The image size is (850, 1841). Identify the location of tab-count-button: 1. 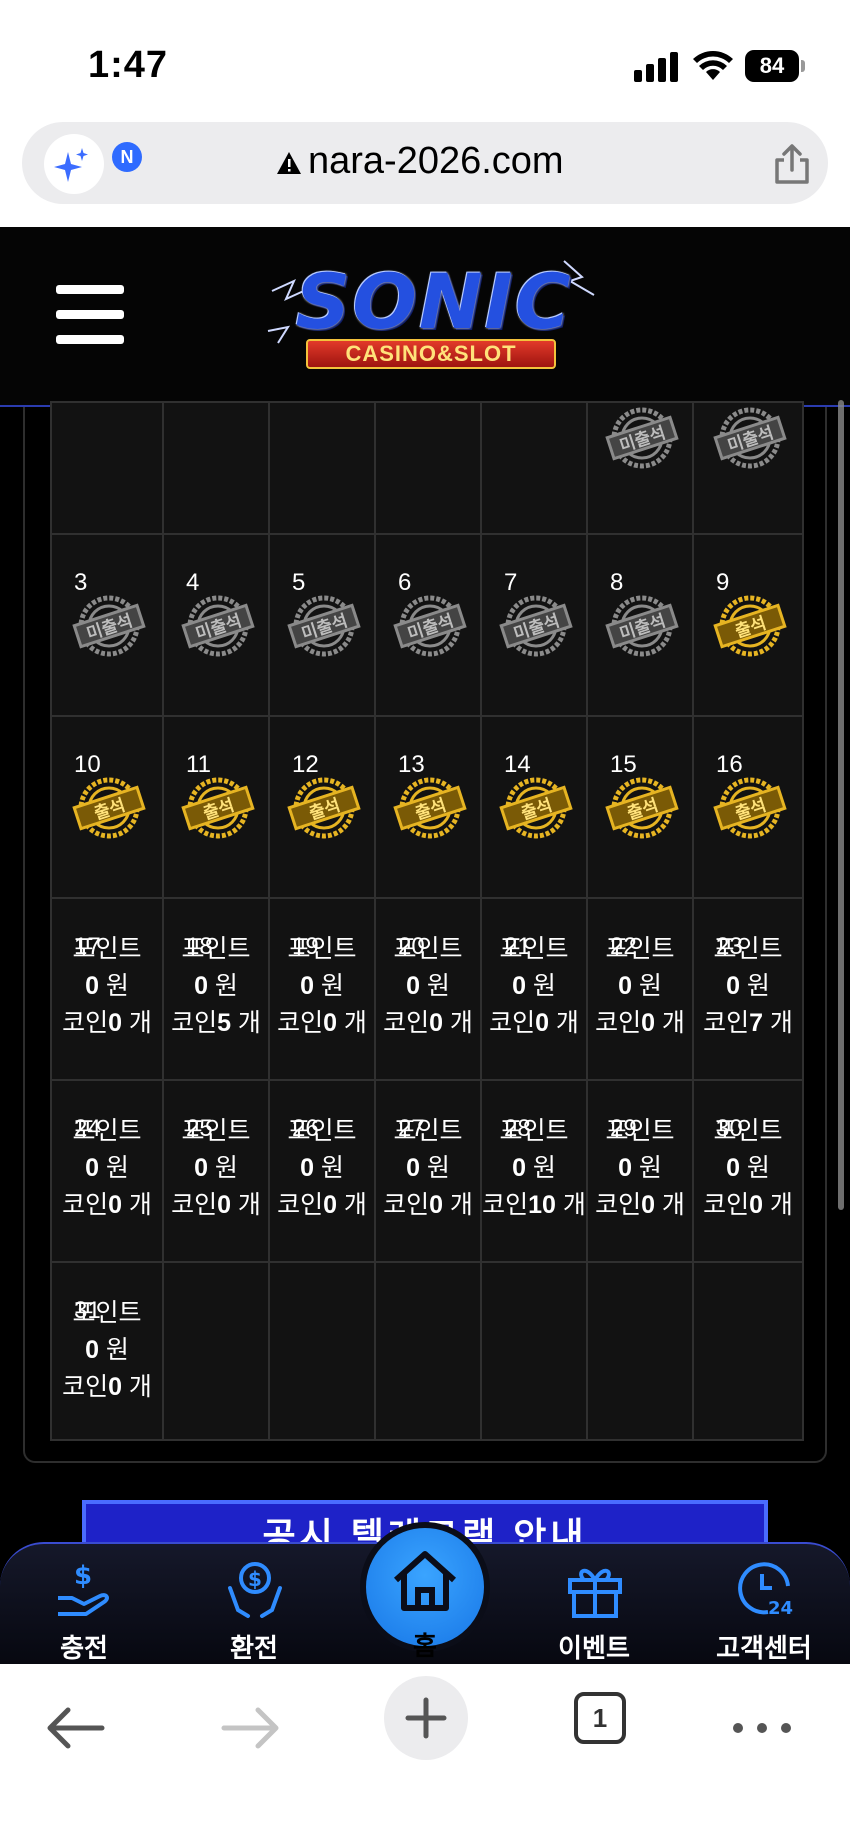
(600, 1718).